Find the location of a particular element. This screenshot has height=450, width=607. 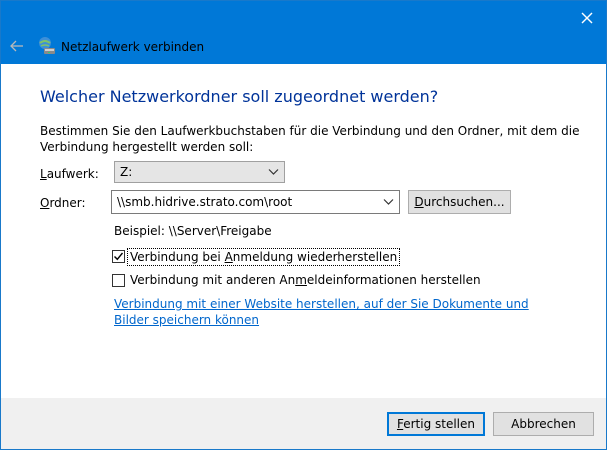

back-button is located at coordinates (17, 46).